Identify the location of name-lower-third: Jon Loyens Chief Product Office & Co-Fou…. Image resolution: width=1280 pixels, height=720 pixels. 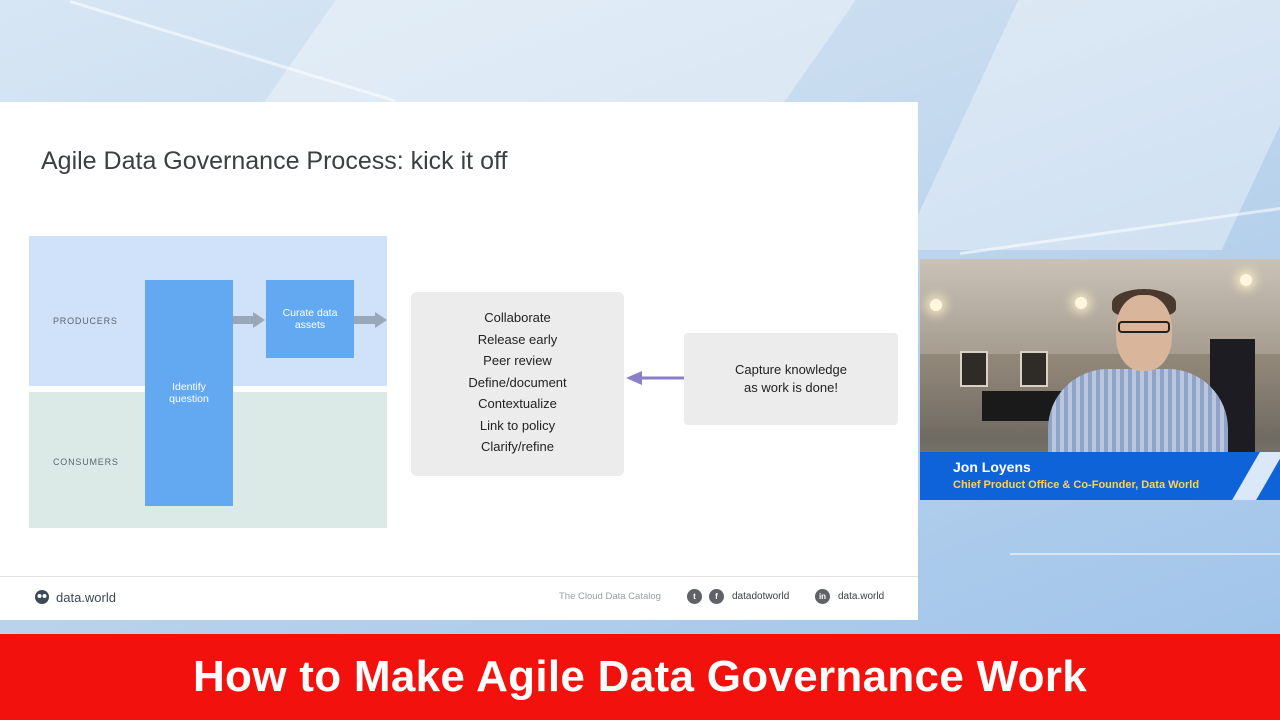
(1100, 476).